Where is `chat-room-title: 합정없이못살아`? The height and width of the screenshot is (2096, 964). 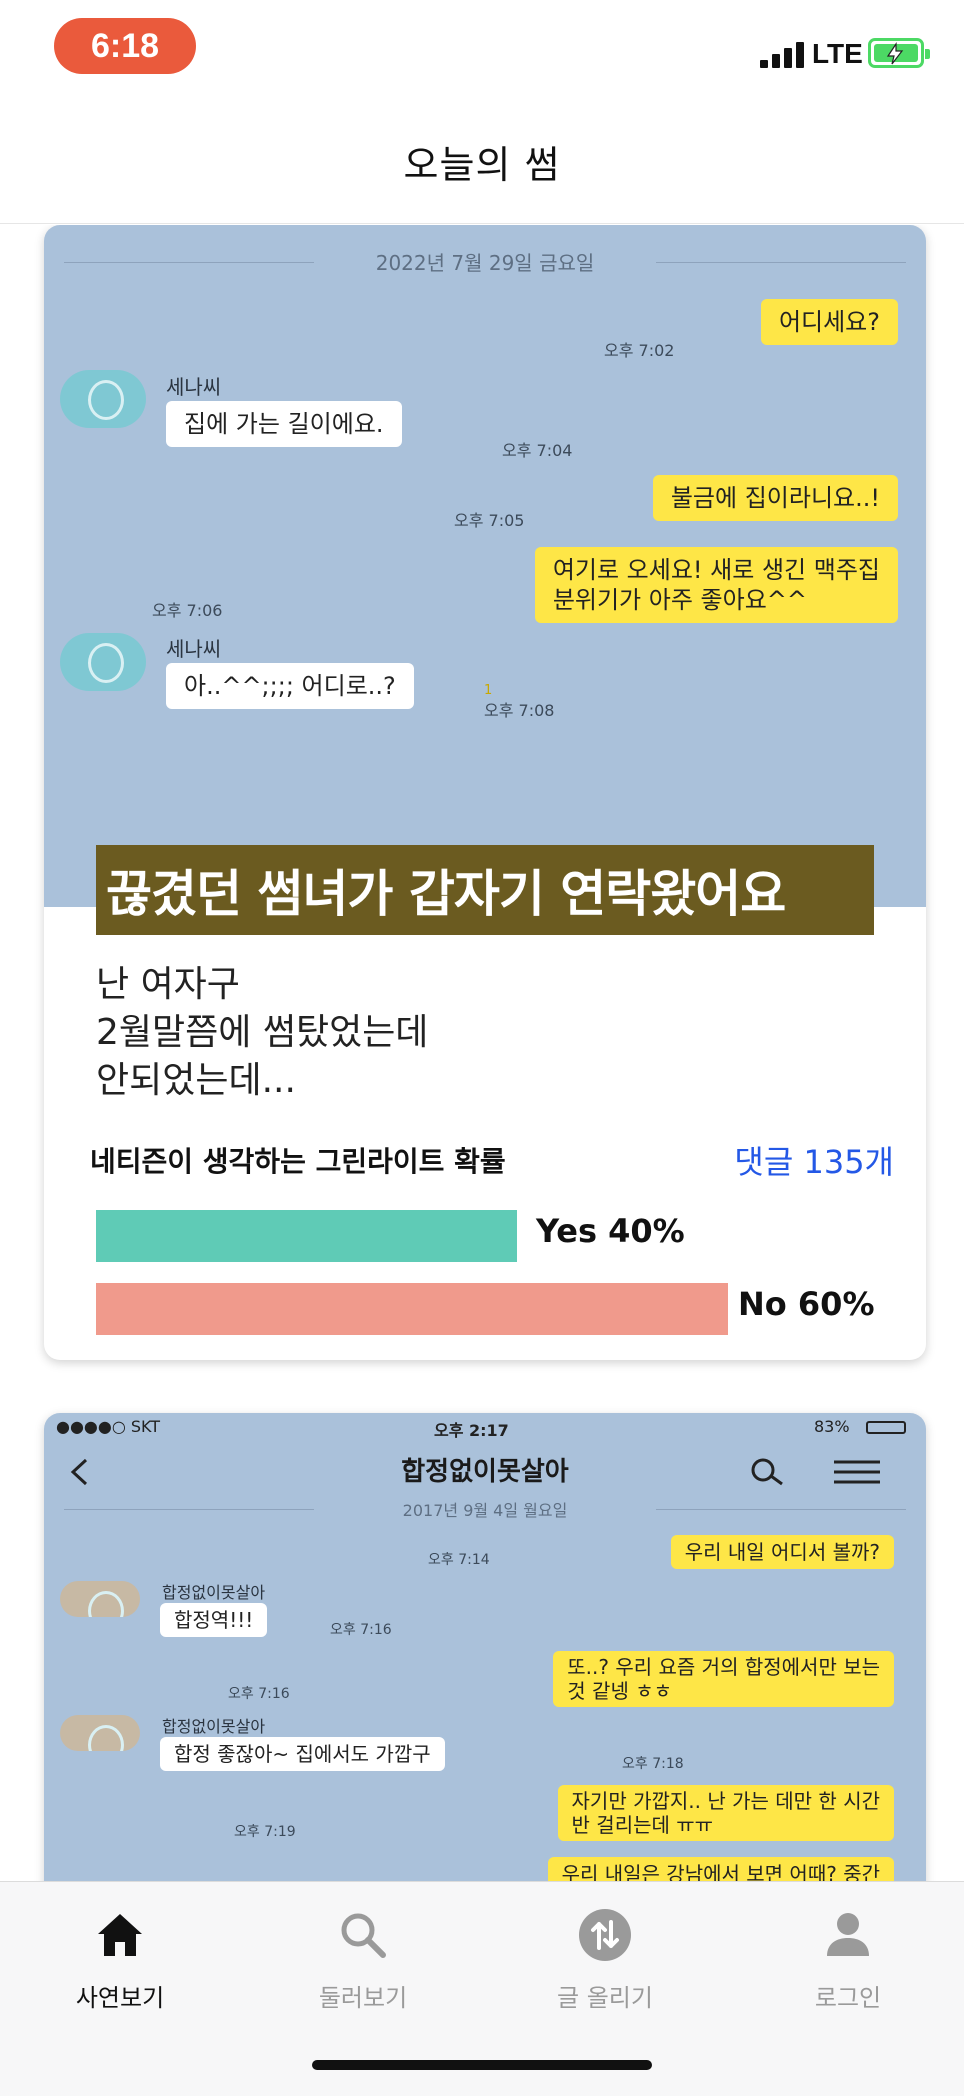 chat-room-title: 합정없이못살아 is located at coordinates (485, 1472).